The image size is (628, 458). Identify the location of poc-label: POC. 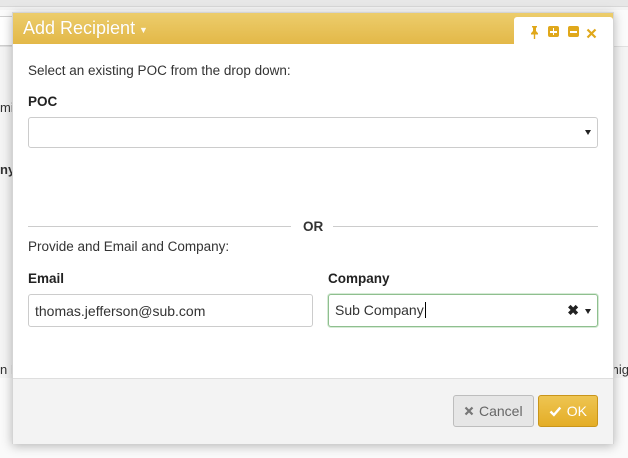
(43, 101).